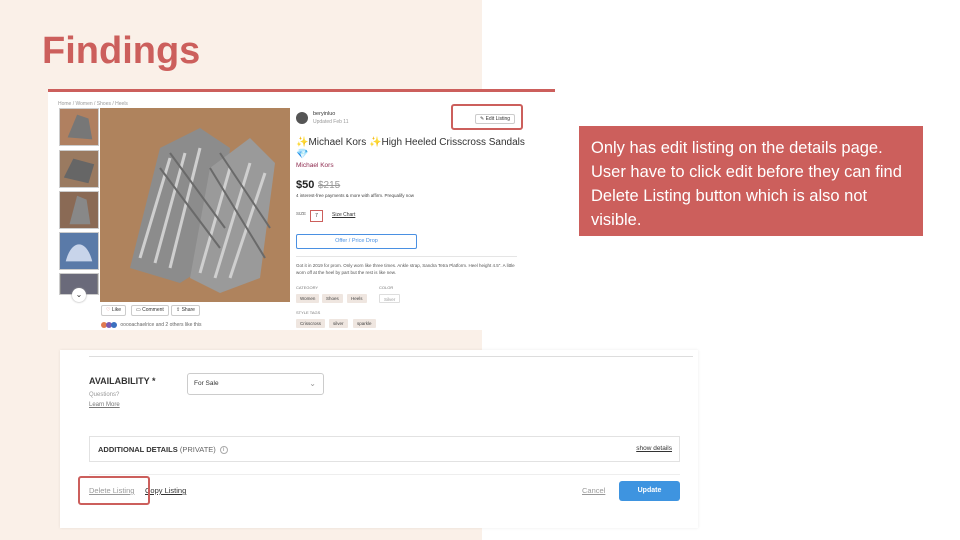 The image size is (960, 540). What do you see at coordinates (338, 323) in the screenshot?
I see `style-tag: silver` at bounding box center [338, 323].